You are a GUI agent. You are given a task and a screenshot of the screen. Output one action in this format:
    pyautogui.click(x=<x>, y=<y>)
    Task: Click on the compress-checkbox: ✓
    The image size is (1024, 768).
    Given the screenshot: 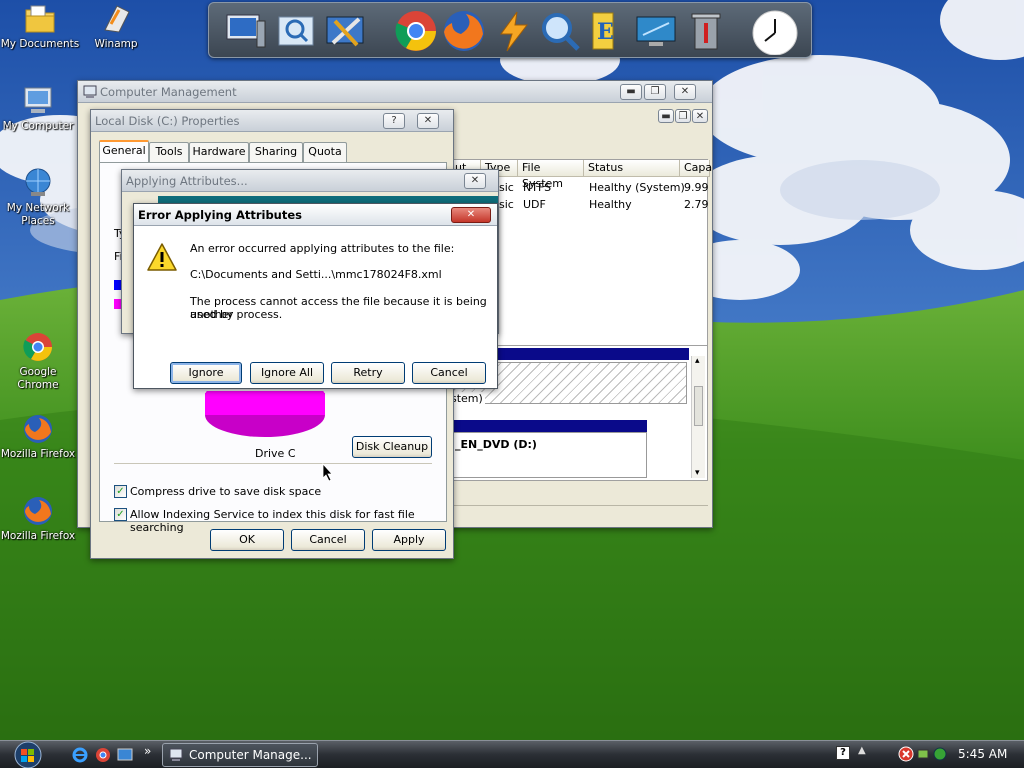 What is the action you would take?
    pyautogui.click(x=120, y=491)
    